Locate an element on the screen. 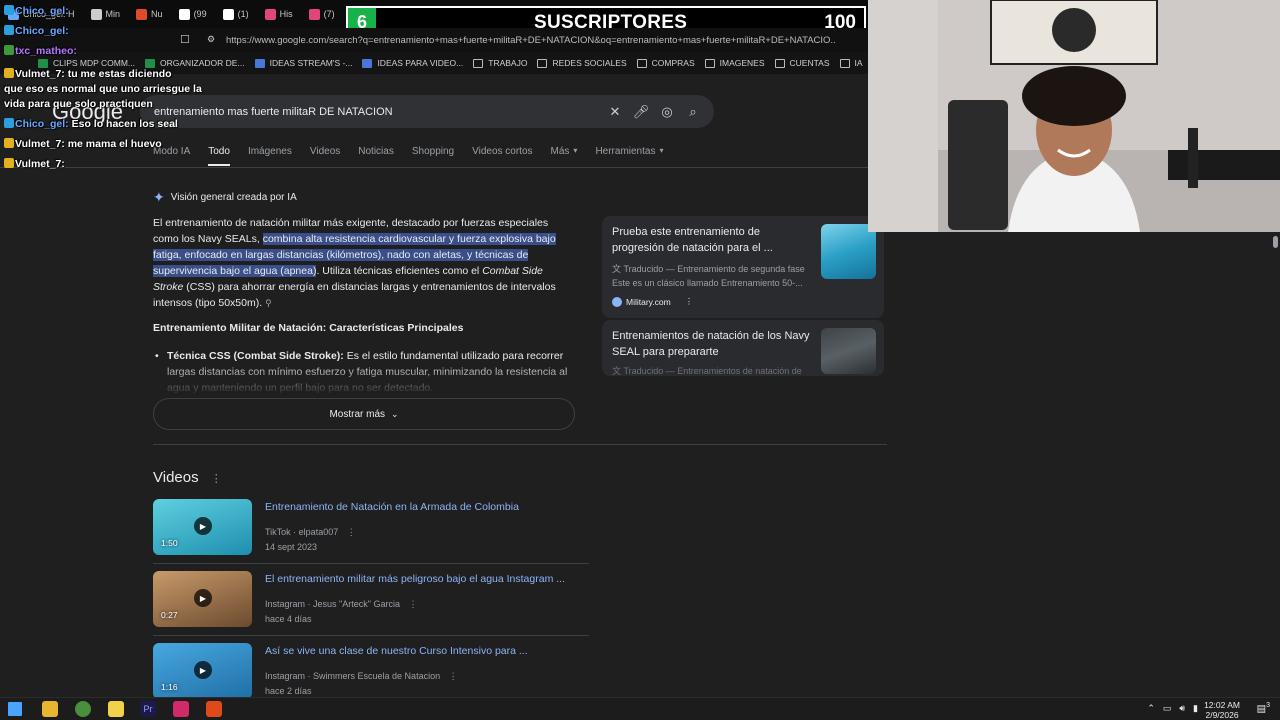 The width and height of the screenshot is (1280, 720). chat-badge-icon is located at coordinates (9, 10).